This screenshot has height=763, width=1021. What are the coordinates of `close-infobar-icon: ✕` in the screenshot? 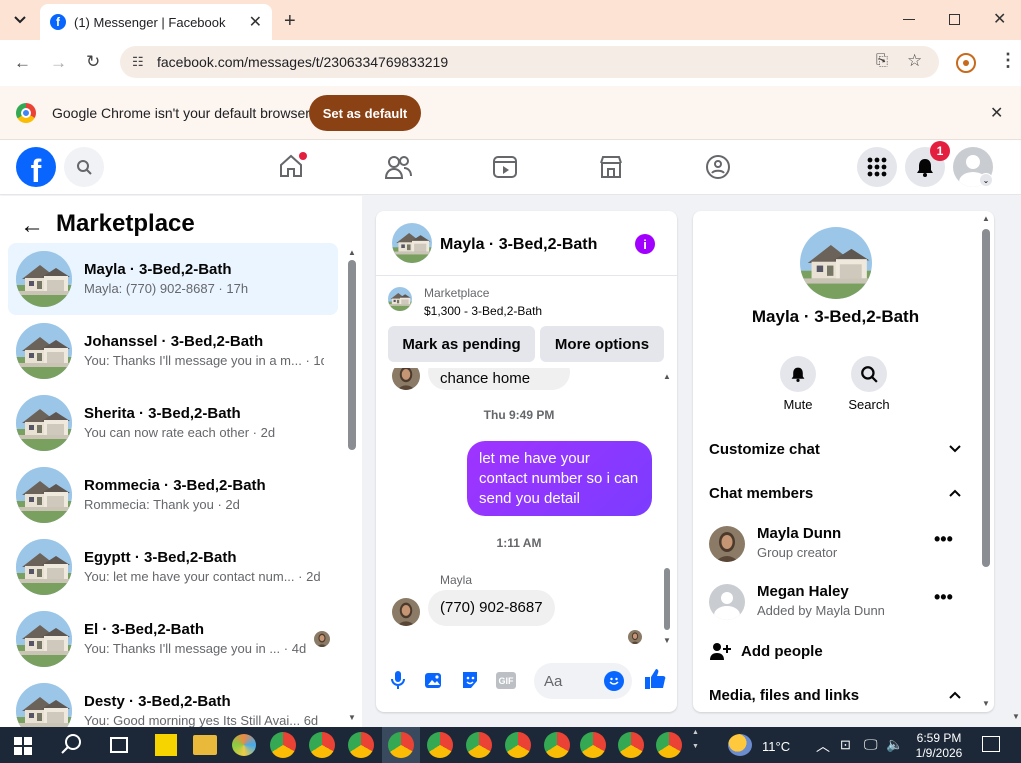 It's located at (996, 113).